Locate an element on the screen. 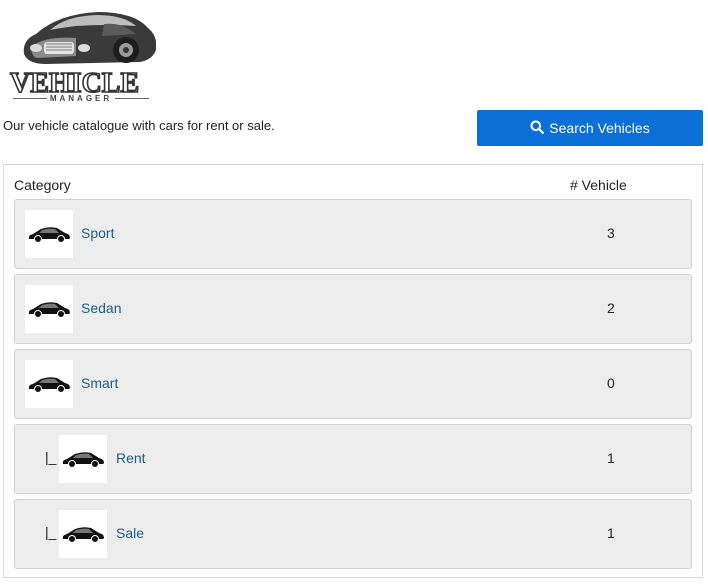  logo-rule-right is located at coordinates (132, 98).